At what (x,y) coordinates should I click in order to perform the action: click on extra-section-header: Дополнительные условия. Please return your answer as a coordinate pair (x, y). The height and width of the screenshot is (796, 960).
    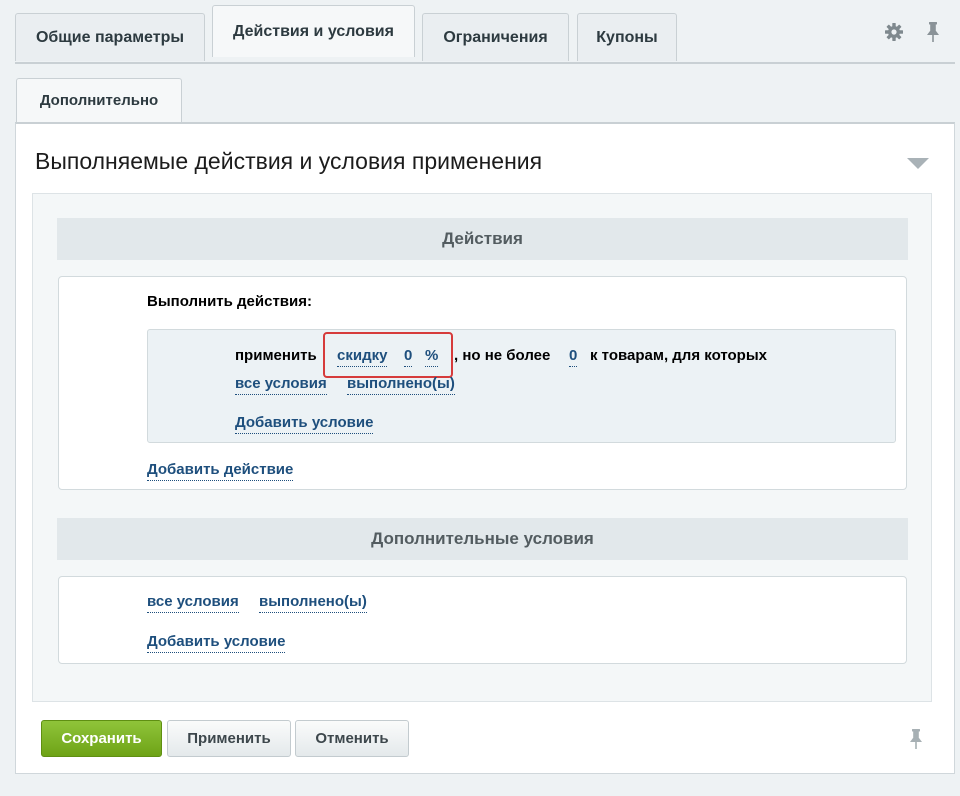
    Looking at the image, I should click on (482, 539).